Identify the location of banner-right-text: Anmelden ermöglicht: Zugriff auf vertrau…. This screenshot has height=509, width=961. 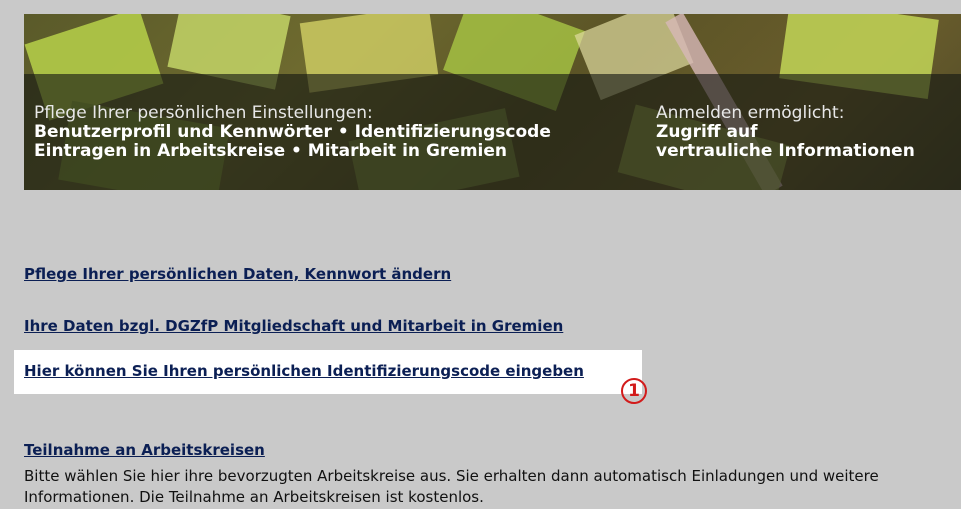
(785, 132).